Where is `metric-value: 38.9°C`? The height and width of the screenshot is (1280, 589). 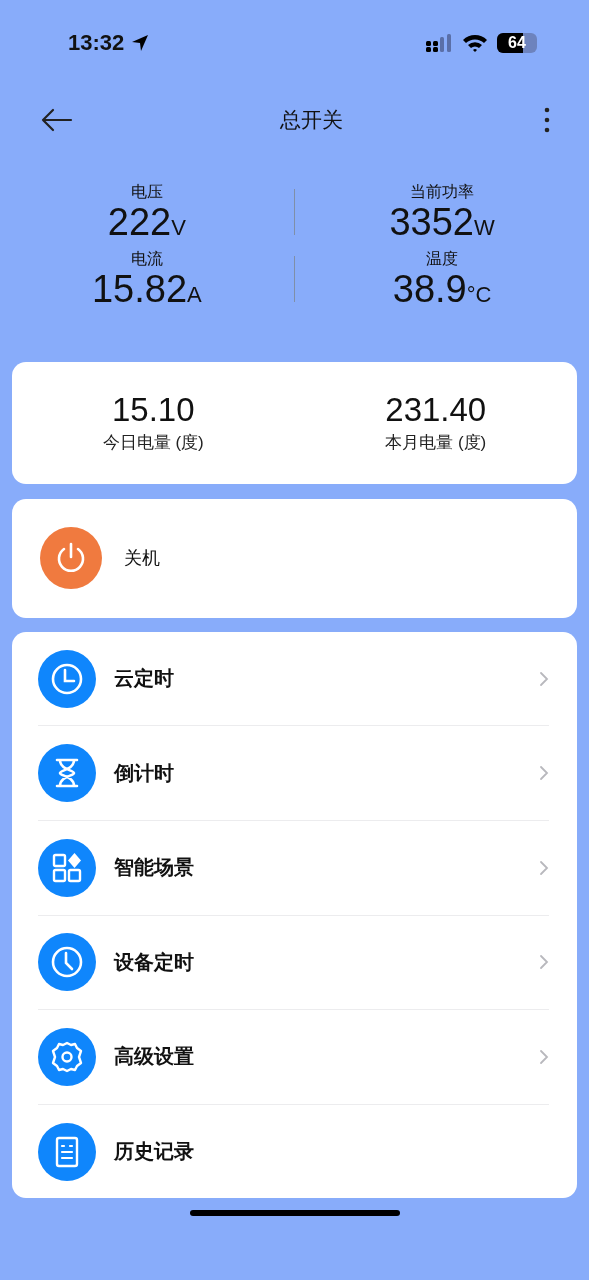 metric-value: 38.9°C is located at coordinates (442, 289).